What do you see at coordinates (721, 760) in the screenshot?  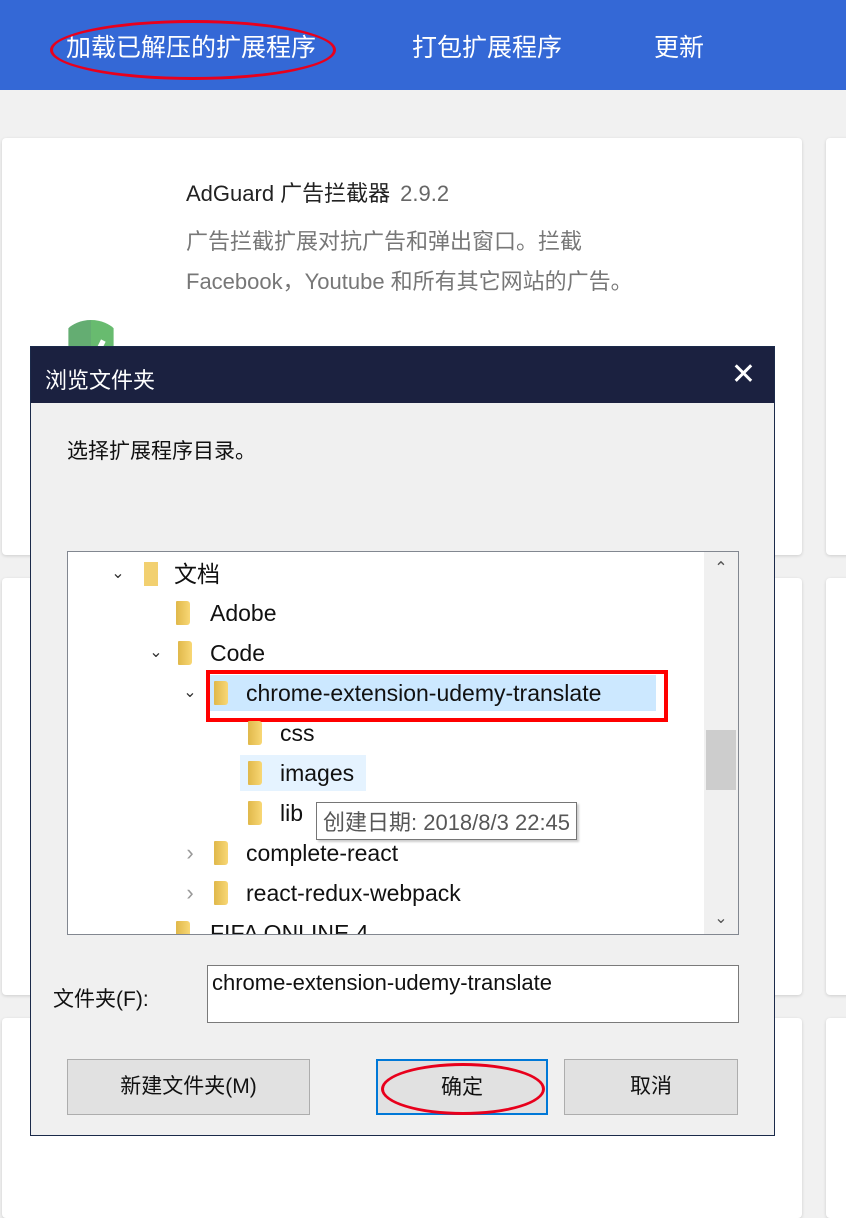 I see `scrollbar-thumb` at bounding box center [721, 760].